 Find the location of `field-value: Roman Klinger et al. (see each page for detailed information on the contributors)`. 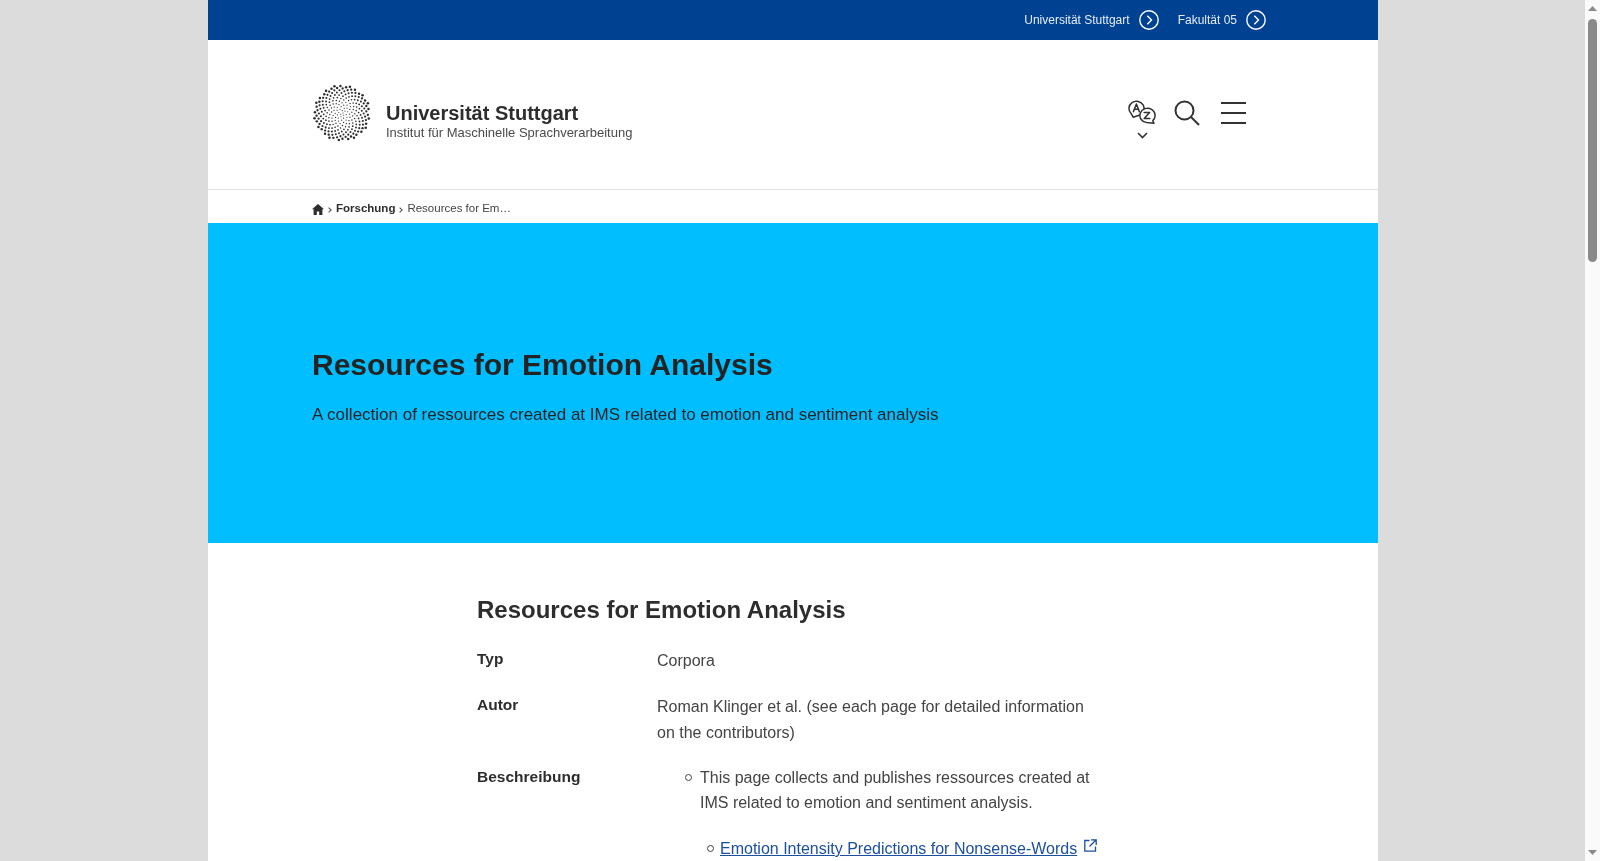

field-value: Roman Klinger et al. (see each page for detailed information on the contributors) is located at coordinates (871, 720).